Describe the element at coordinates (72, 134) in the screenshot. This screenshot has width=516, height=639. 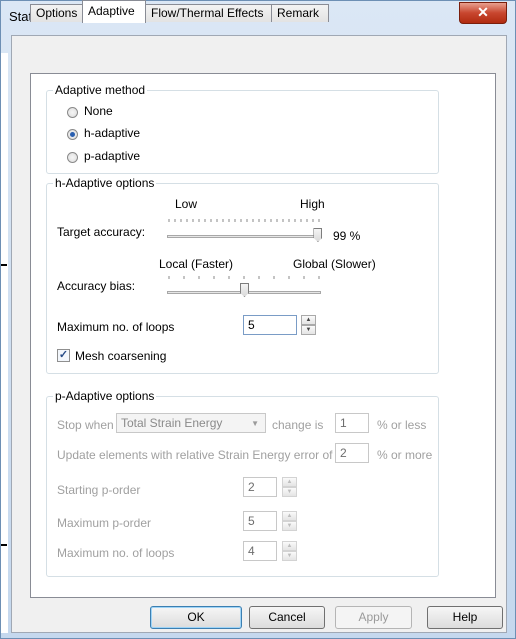
I see `radio-h-adaptive` at that location.